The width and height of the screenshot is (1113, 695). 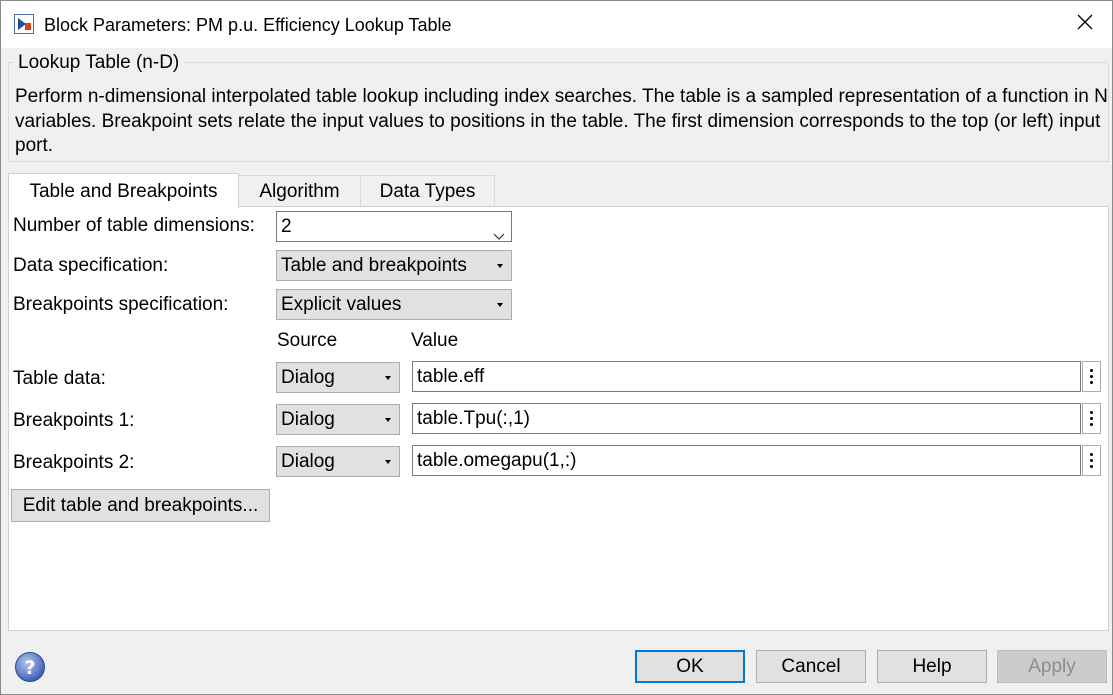 What do you see at coordinates (308, 419) in the screenshot?
I see `breakpoints-1-source-value: Dialog` at bounding box center [308, 419].